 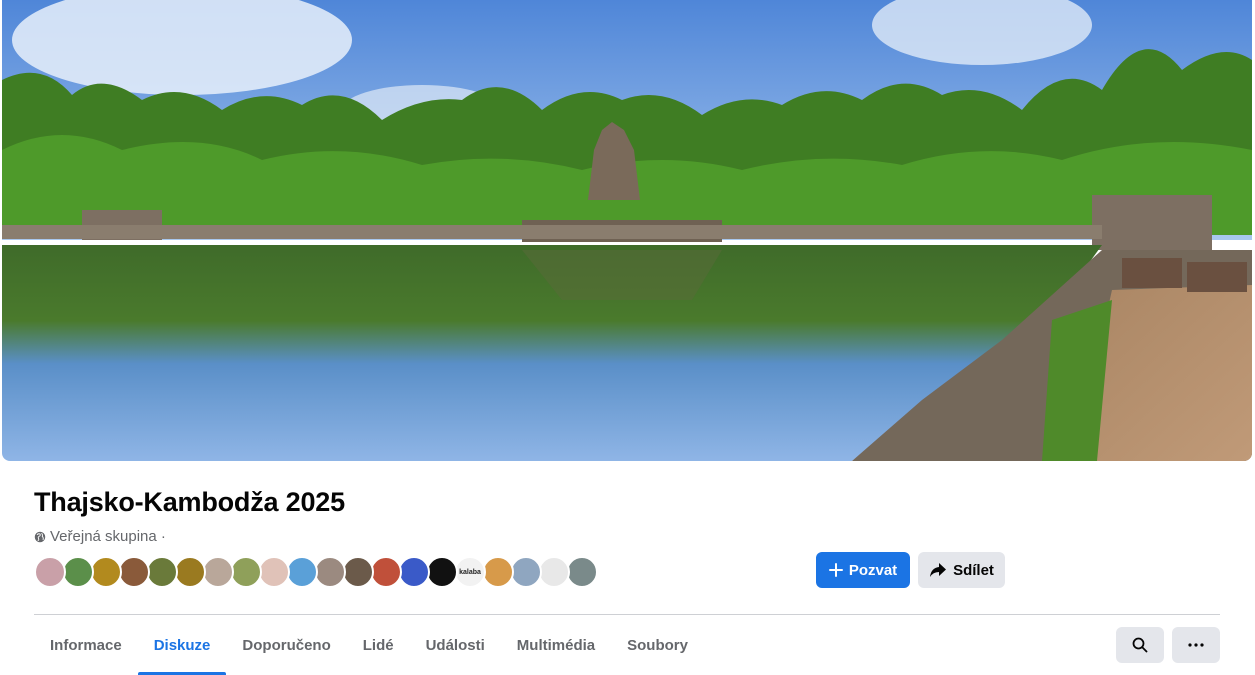 I want to click on avatar-label: kalaba, so click(x=470, y=572).